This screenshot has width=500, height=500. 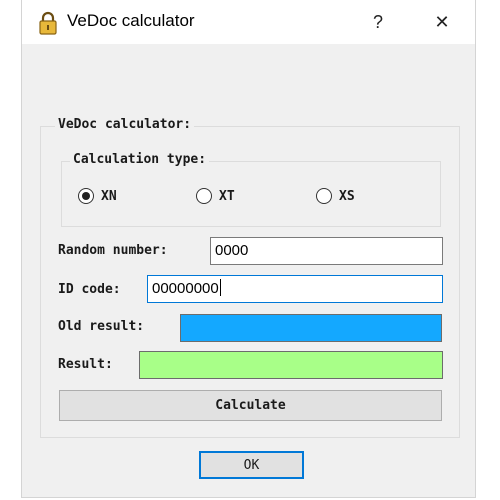 I want to click on radio-xt-label: XT, so click(x=227, y=196).